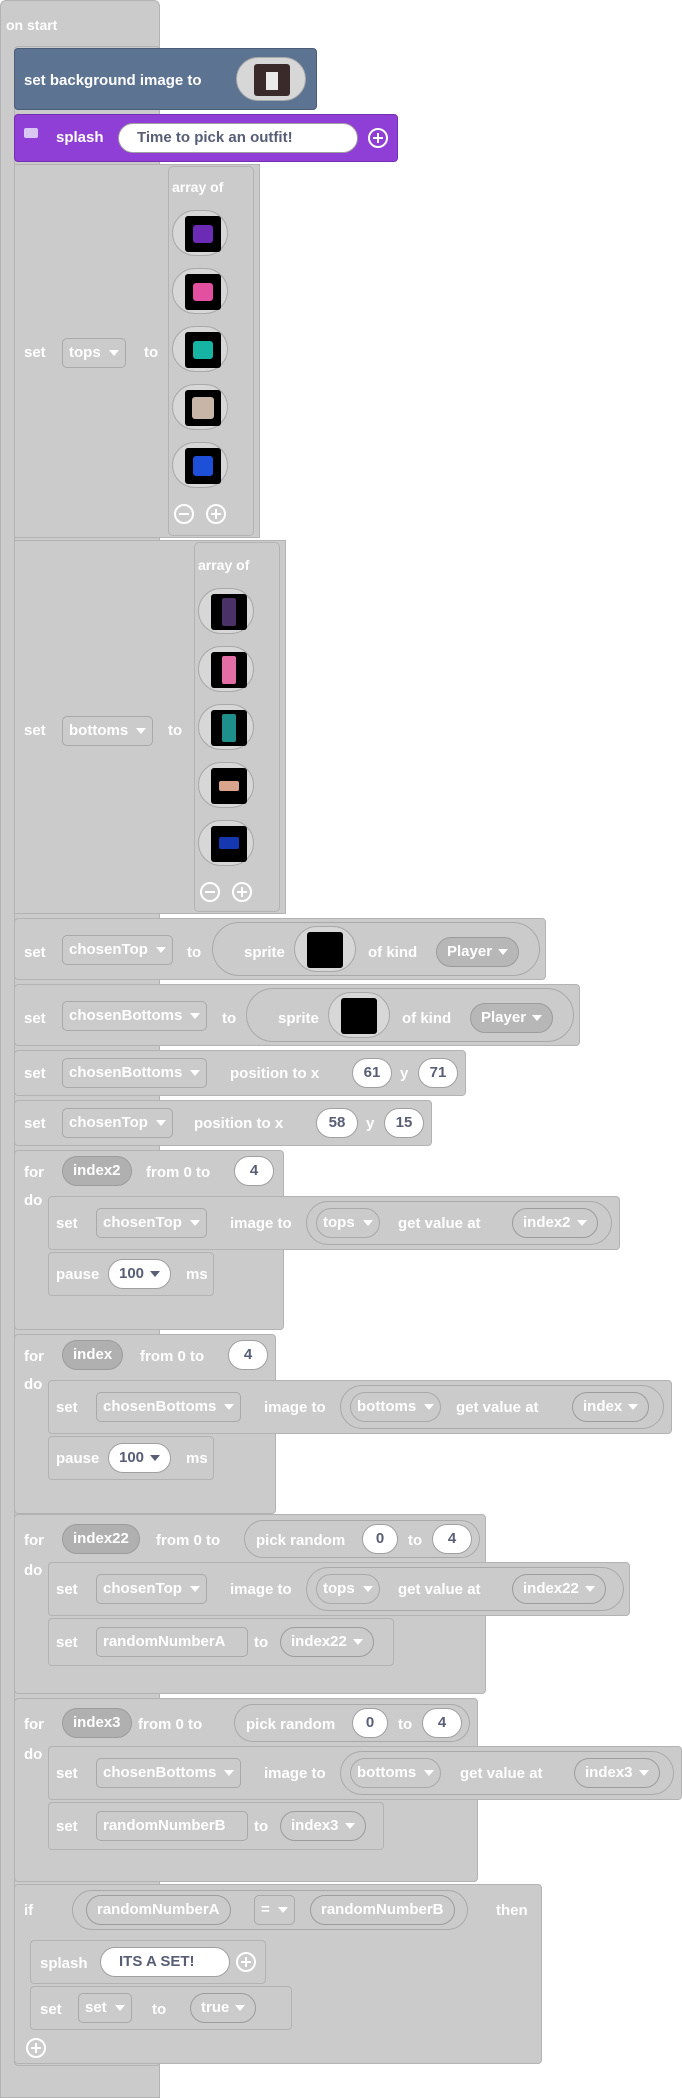 The height and width of the screenshot is (2098, 682). Describe the element at coordinates (359, 1015) in the screenshot. I see `chosenbottoms-sprite-image-picker` at that location.